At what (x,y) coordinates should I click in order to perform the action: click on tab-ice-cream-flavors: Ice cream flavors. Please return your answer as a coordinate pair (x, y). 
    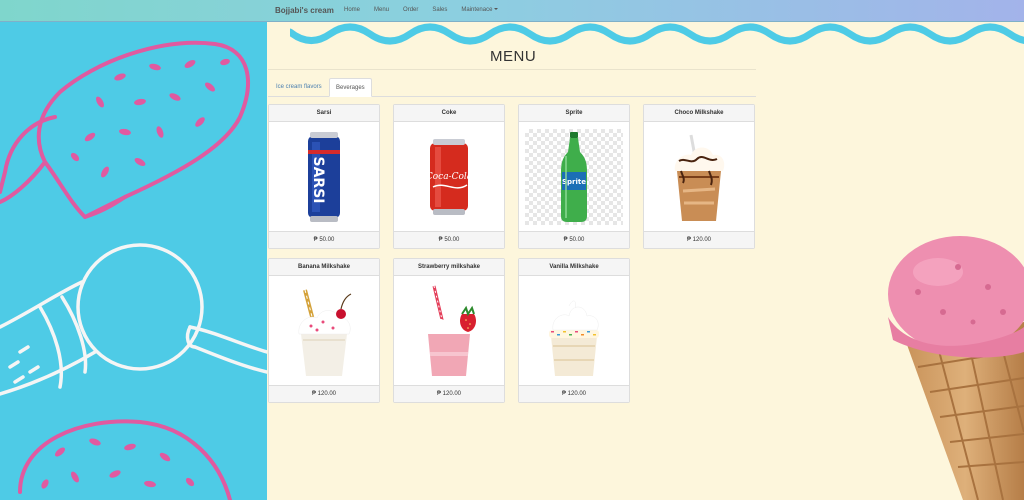
    Looking at the image, I should click on (299, 87).